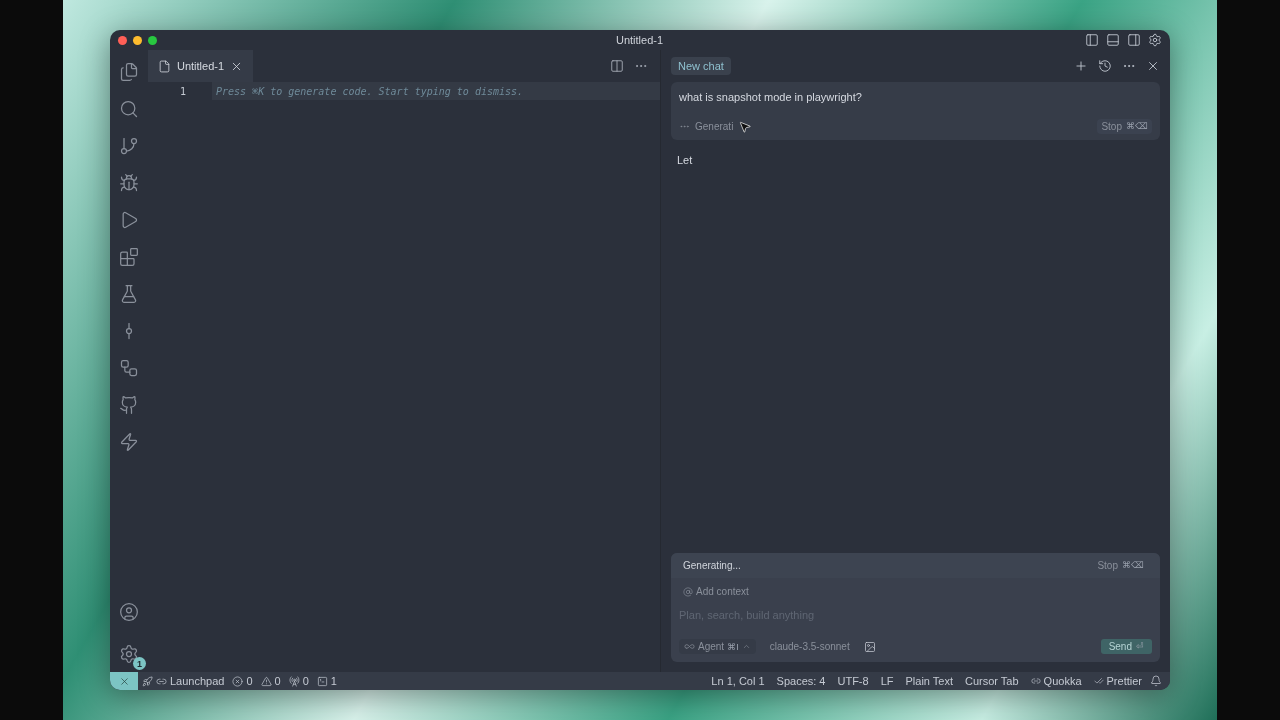  What do you see at coordinates (129, 368) in the screenshot?
I see `workflow-icon` at bounding box center [129, 368].